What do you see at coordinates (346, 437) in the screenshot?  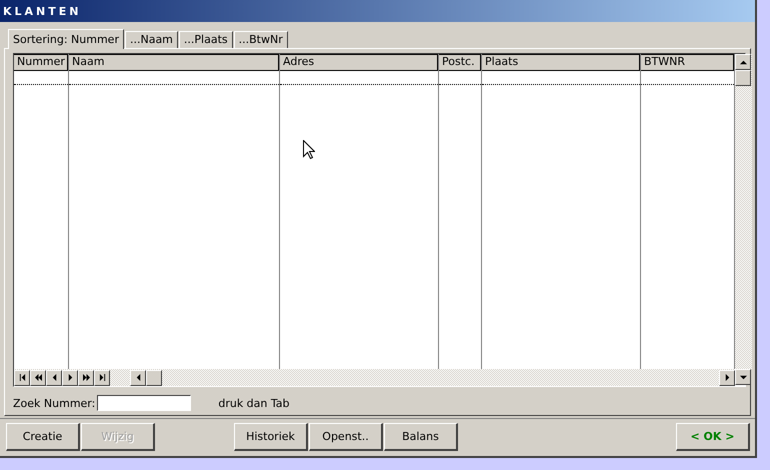 I see `action-button: Openst..` at bounding box center [346, 437].